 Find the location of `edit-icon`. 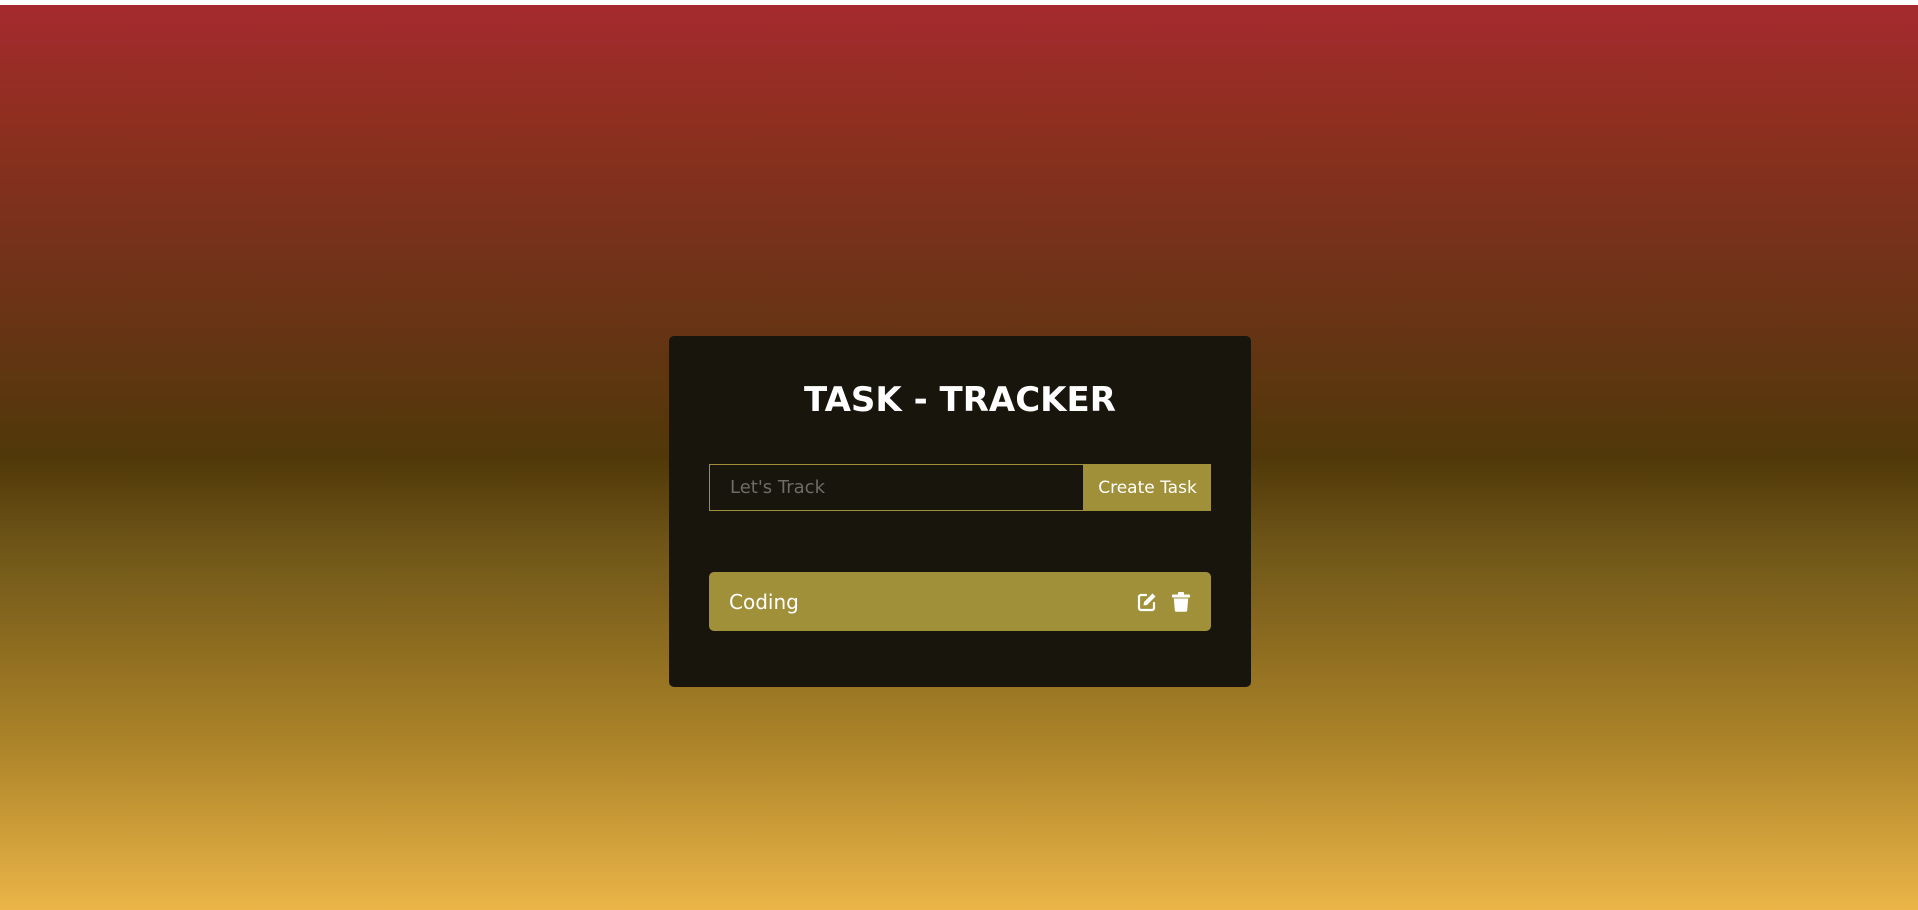

edit-icon is located at coordinates (1147, 602).